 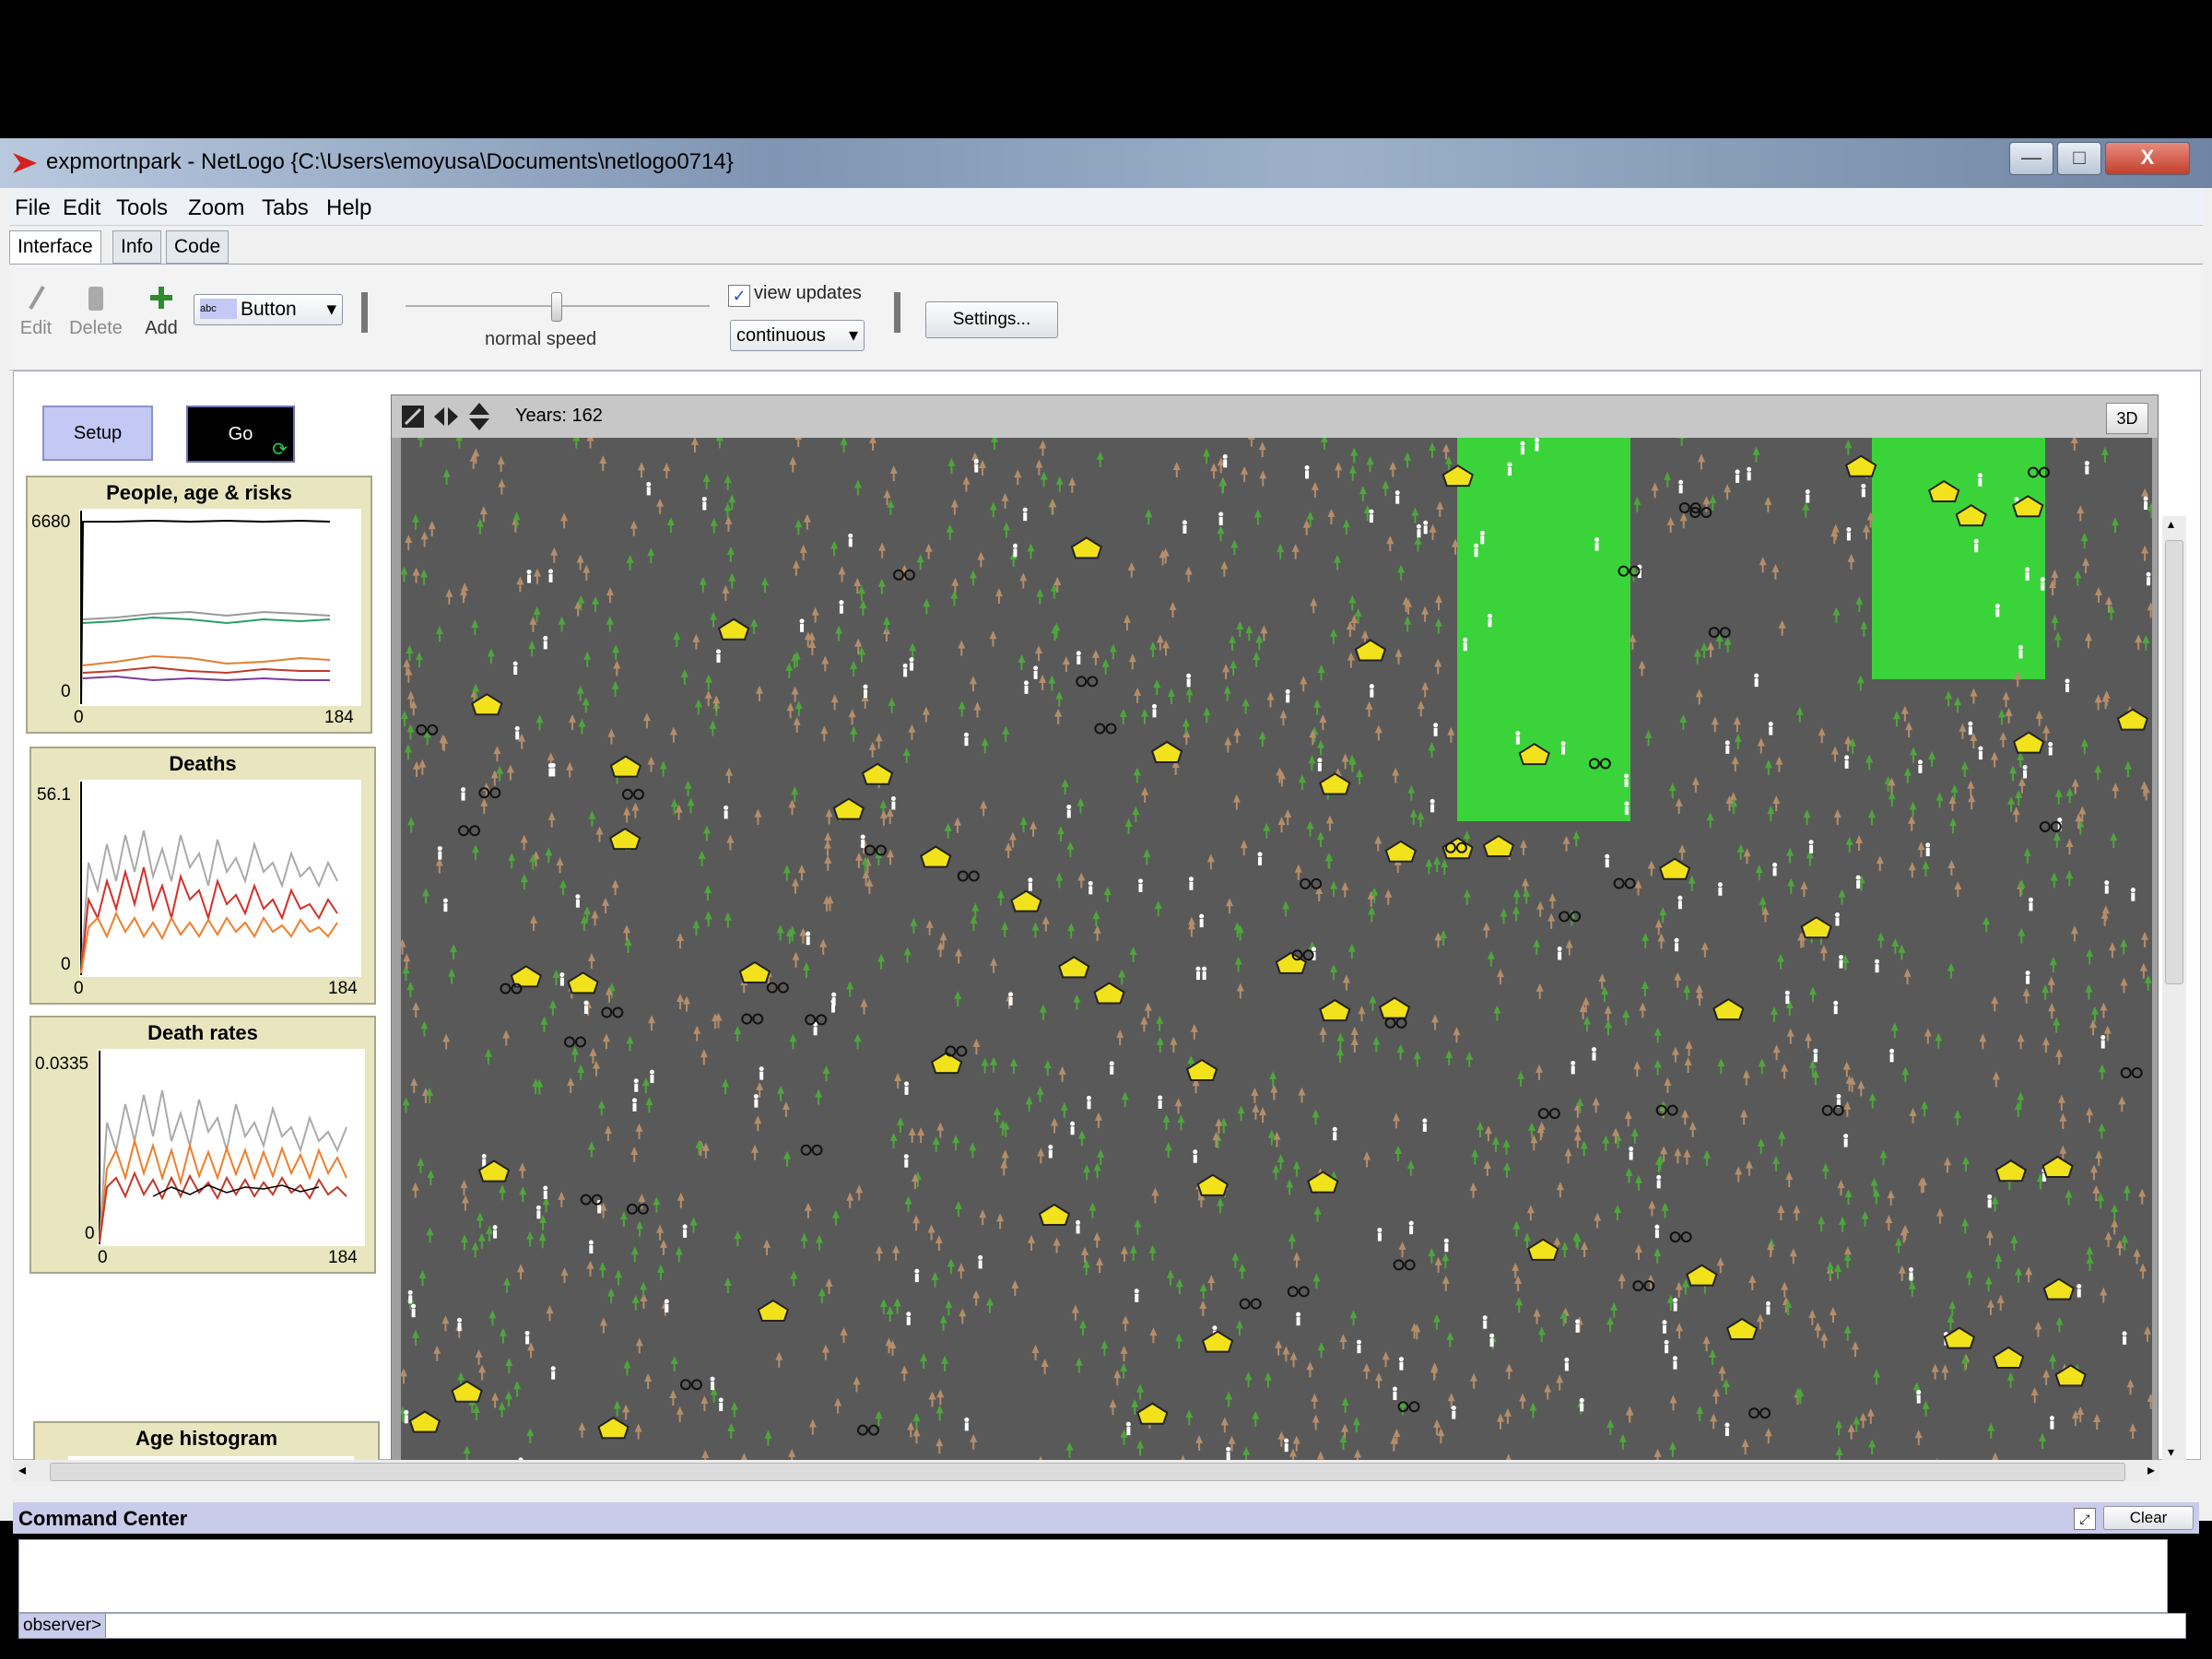 What do you see at coordinates (161, 311) in the screenshot?
I see `add-tool: Add` at bounding box center [161, 311].